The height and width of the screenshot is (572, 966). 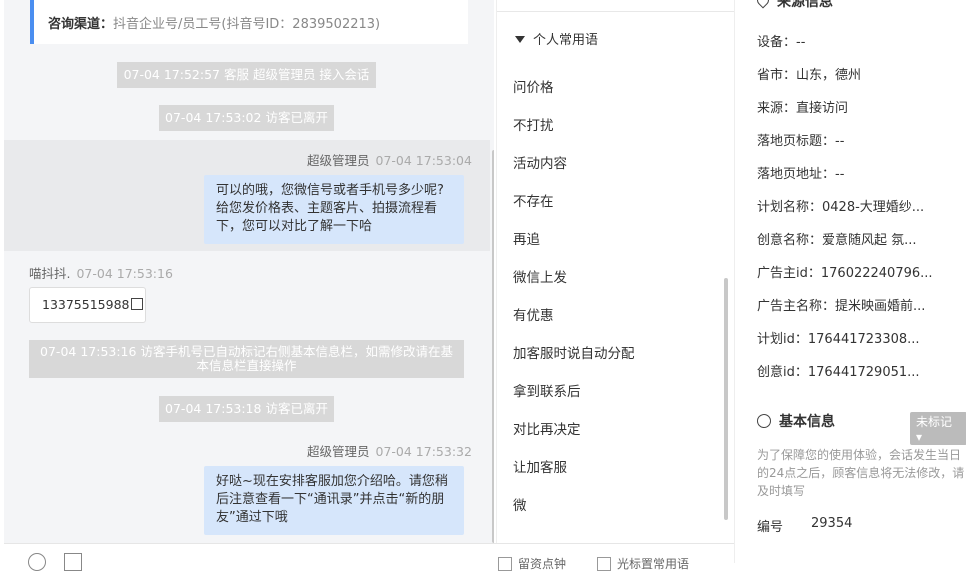 What do you see at coordinates (809, 75) in the screenshot?
I see `info-row: 省市：山东，德州` at bounding box center [809, 75].